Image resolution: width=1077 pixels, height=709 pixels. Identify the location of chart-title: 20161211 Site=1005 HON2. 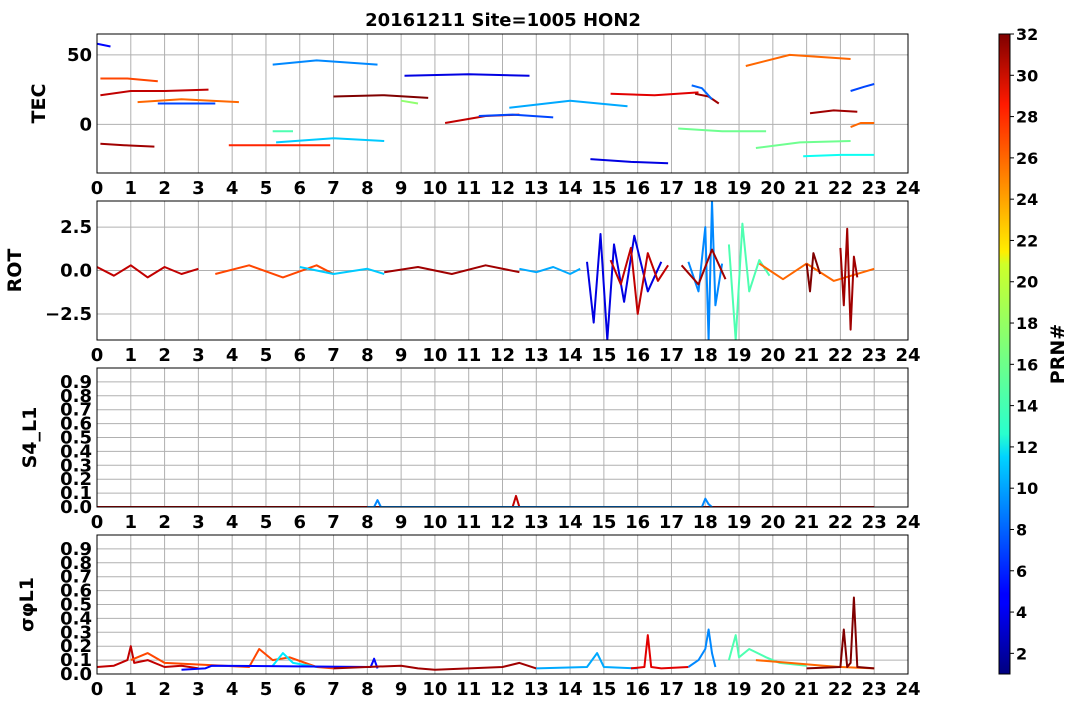
(503, 20).